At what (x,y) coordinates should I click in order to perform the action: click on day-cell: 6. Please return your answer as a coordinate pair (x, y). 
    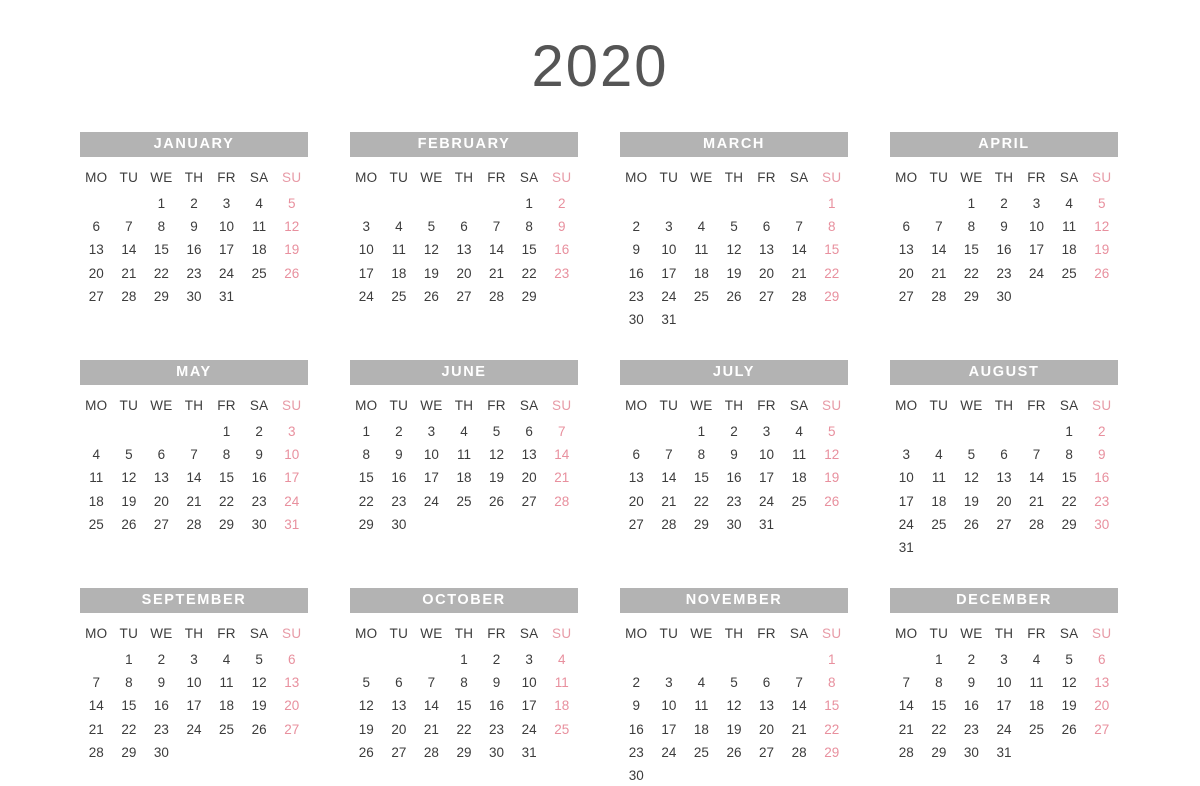
    Looking at the image, I should click on (291, 659).